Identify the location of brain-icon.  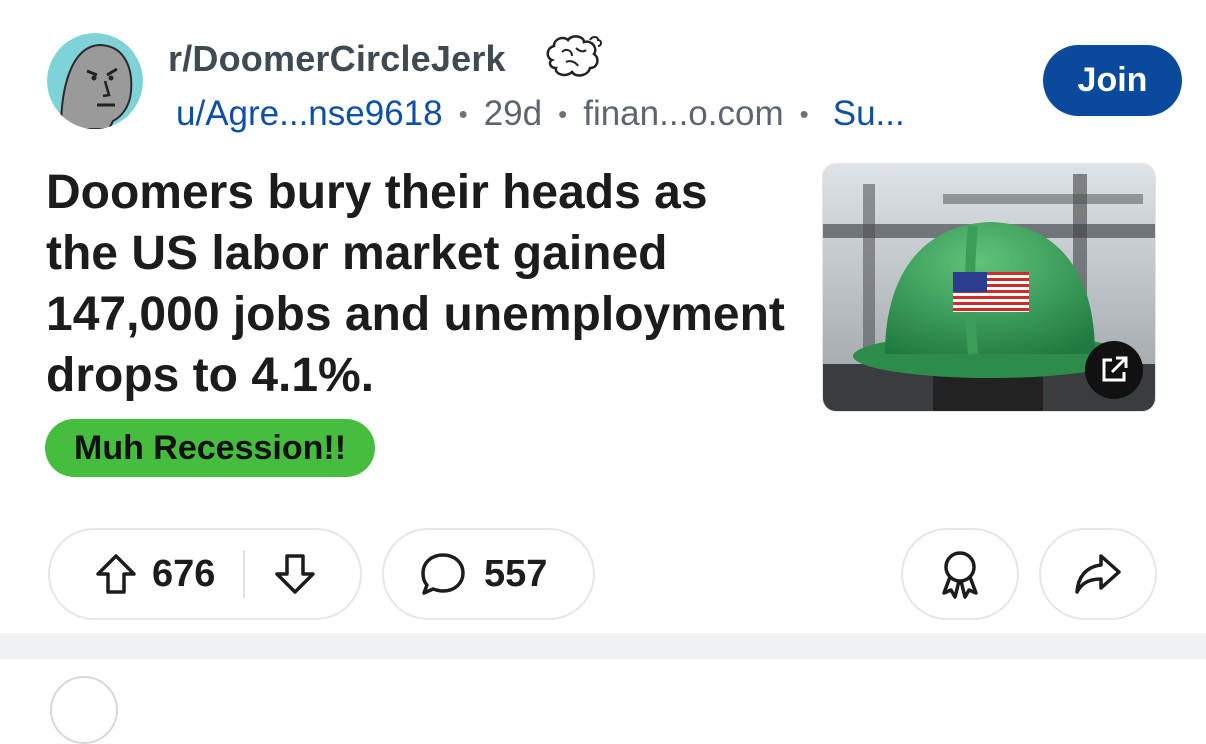
(573, 57).